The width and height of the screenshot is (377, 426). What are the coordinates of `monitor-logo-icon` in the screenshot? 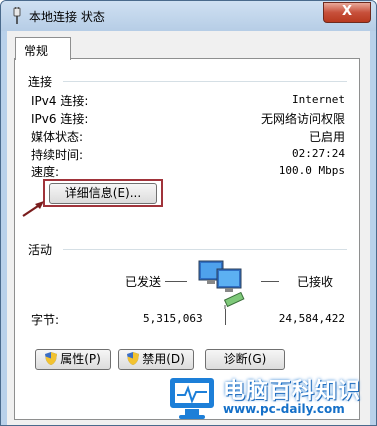 It's located at (192, 397).